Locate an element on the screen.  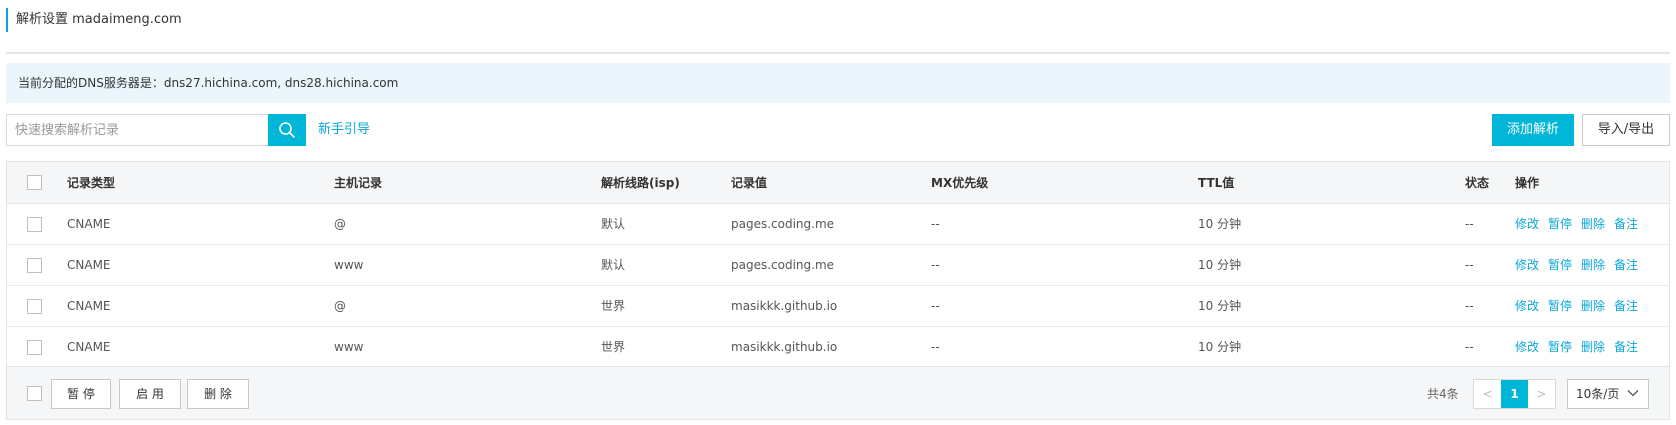
next-page-button: > is located at coordinates (1541, 394).